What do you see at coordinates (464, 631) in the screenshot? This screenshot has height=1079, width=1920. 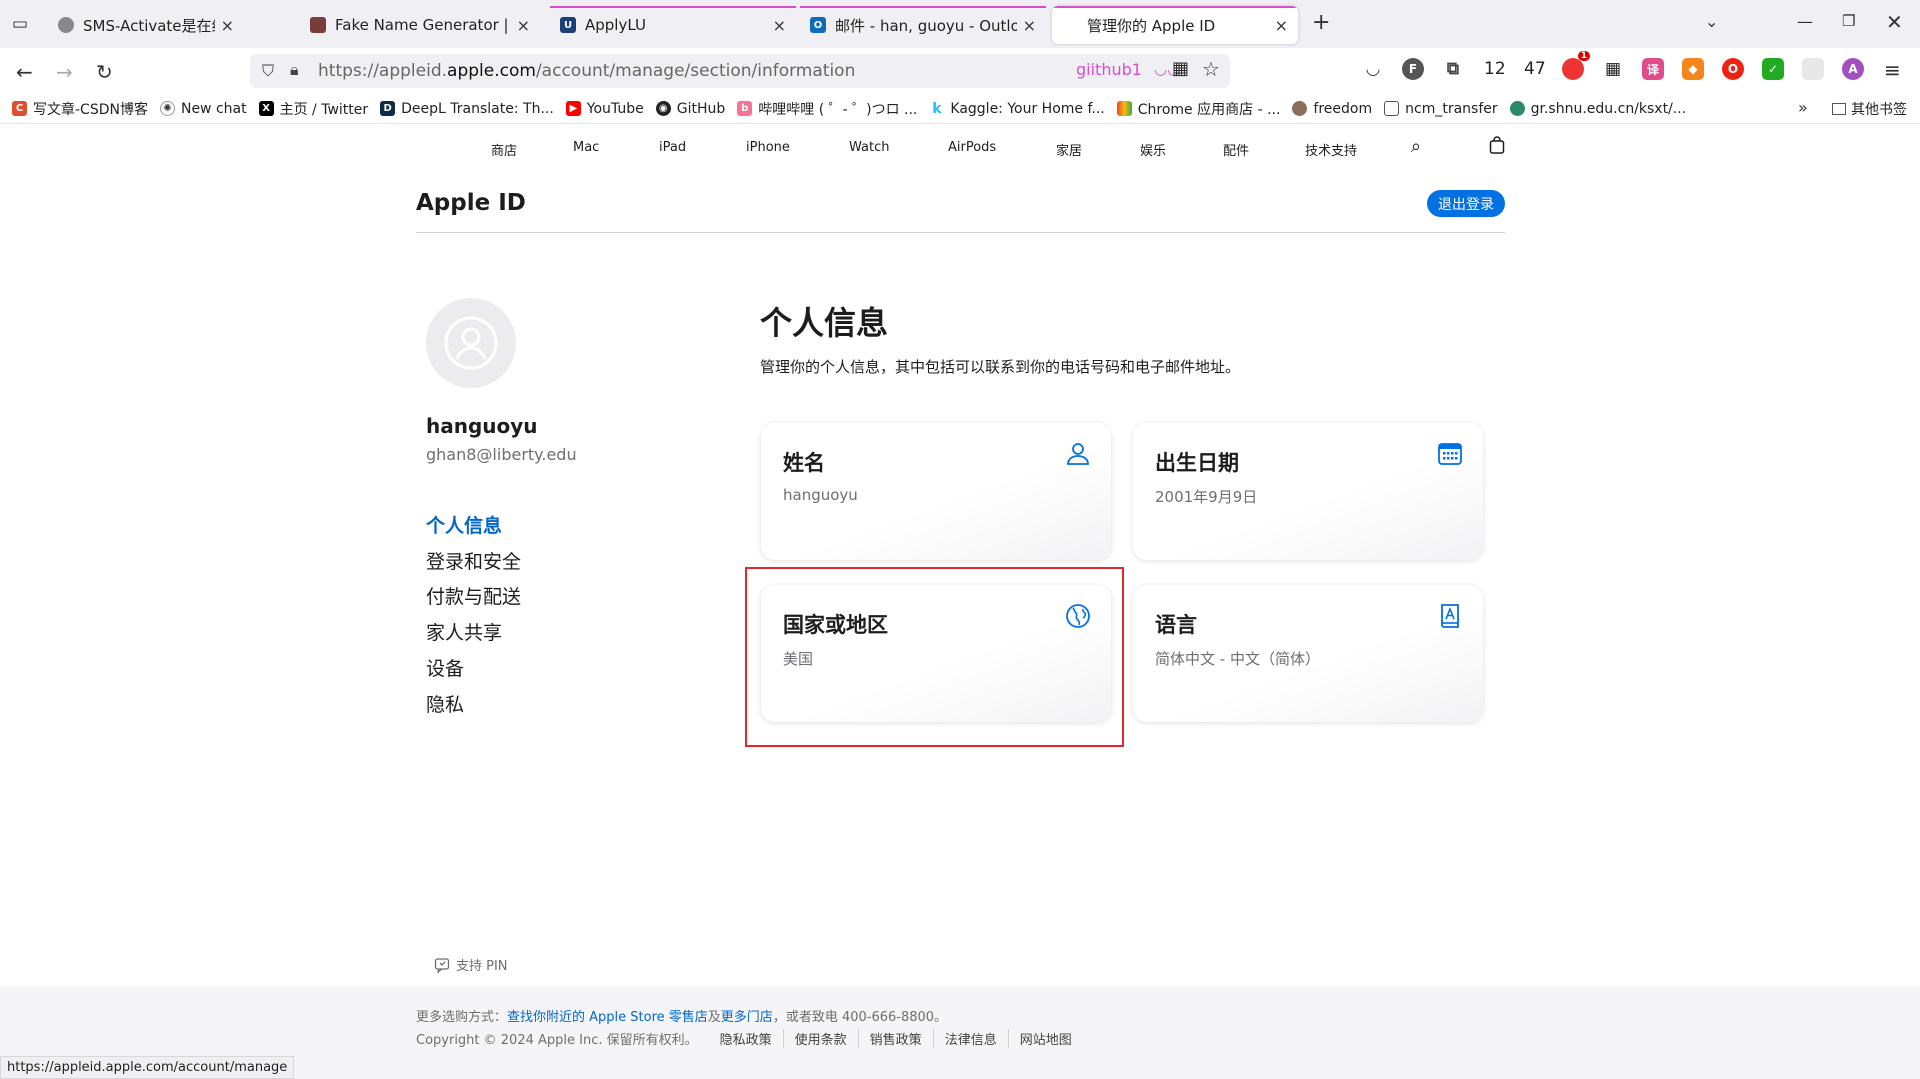 I see `sidebar-item-family-sharing: 家人共享` at bounding box center [464, 631].